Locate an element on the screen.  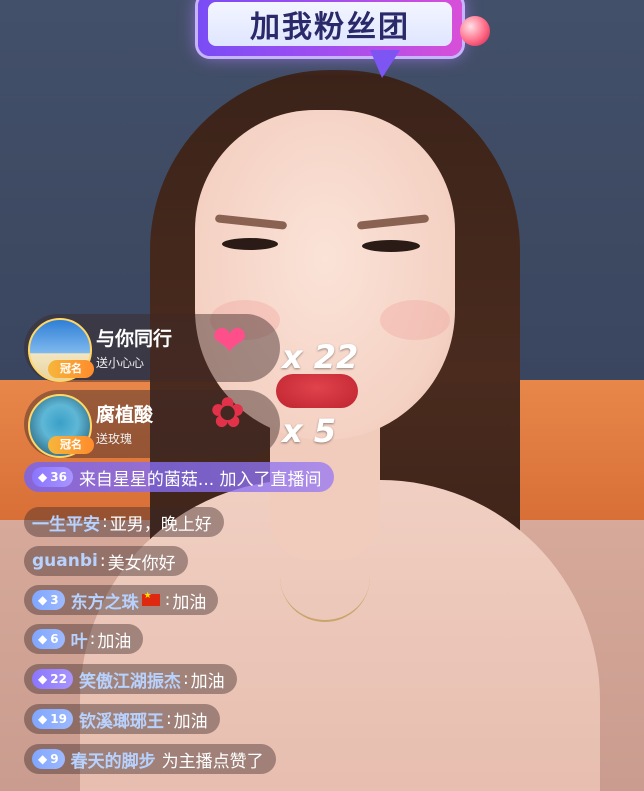
chat-message: ◆ 22 笑傲江湖振杰: 加油 is located at coordinates (130, 679).